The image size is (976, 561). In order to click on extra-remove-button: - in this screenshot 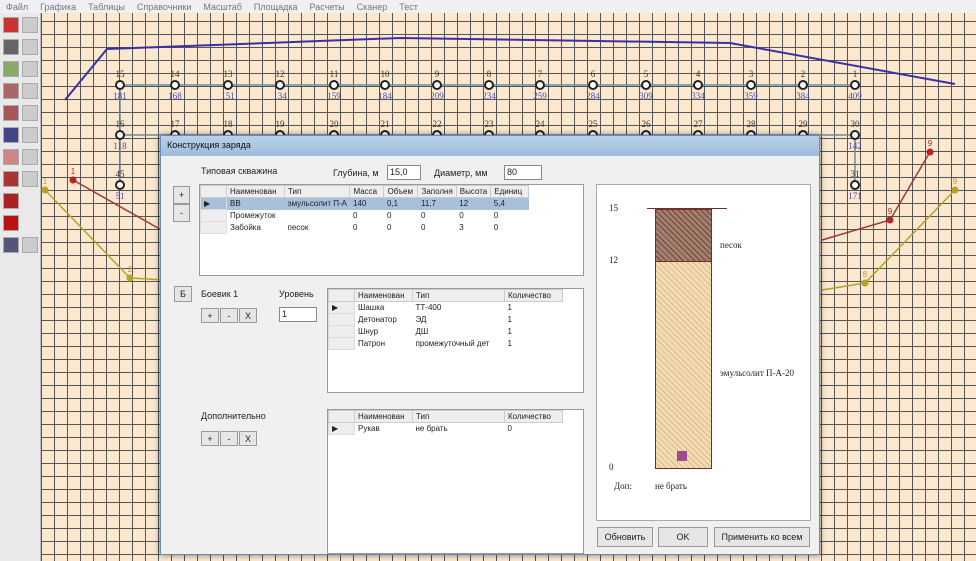, I will do `click(229, 438)`.